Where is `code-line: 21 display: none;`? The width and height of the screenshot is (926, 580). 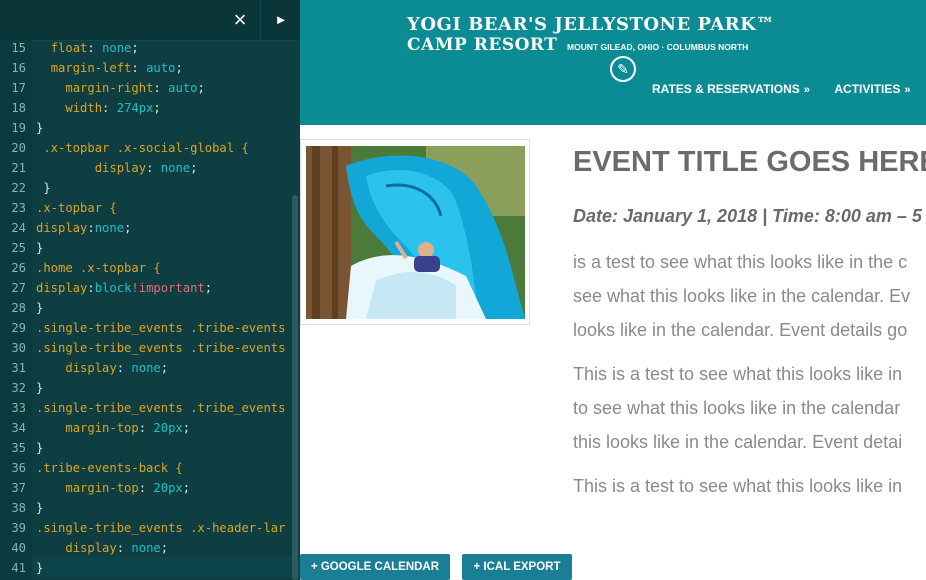
code-line: 21 display: none; is located at coordinates (150, 168).